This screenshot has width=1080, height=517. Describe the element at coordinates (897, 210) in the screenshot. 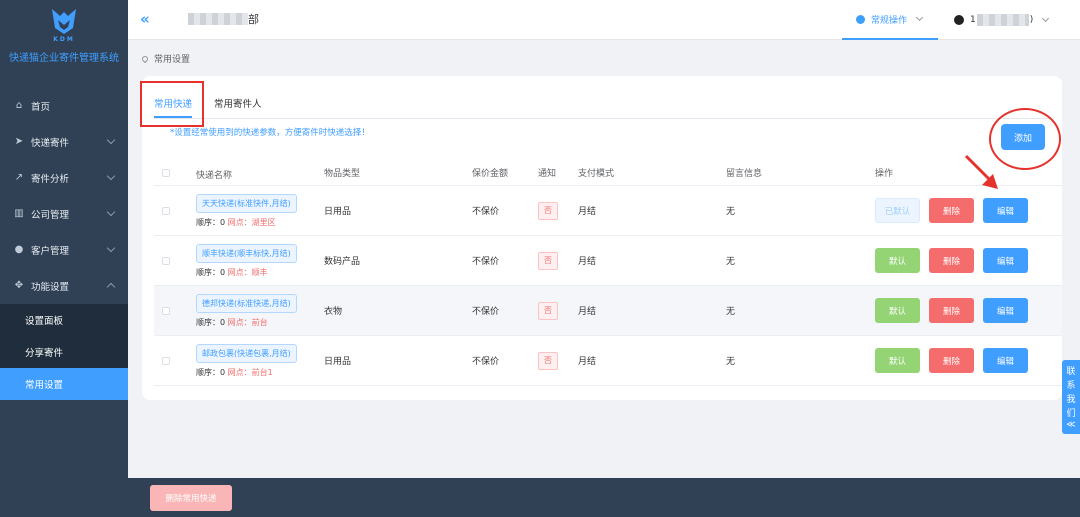

I see `default-button: 已默认` at that location.